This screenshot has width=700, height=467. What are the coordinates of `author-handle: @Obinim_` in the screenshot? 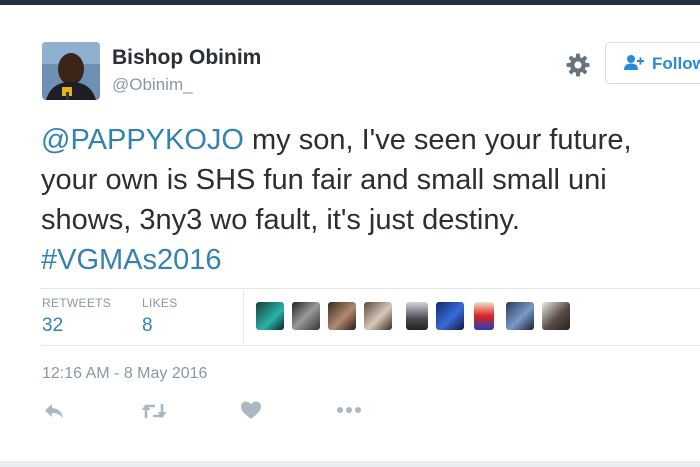 It's located at (152, 85).